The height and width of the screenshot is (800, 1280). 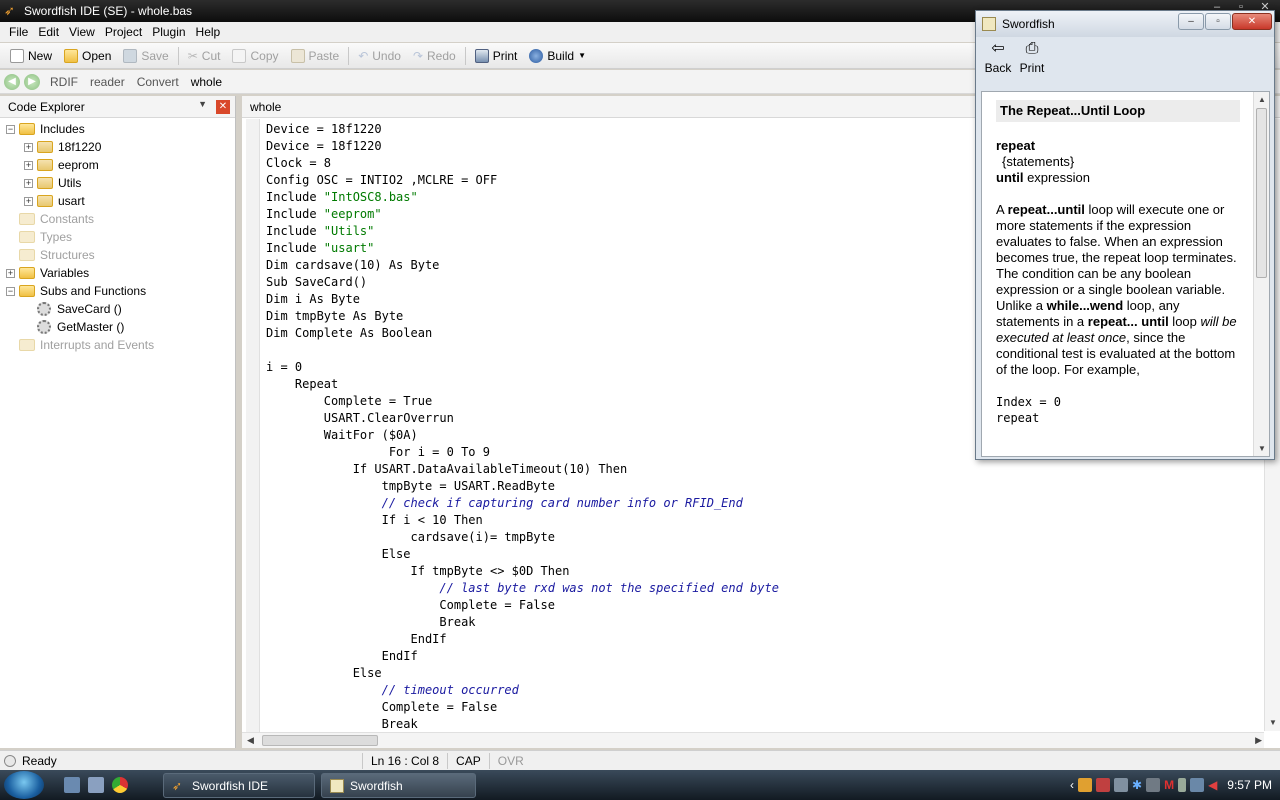 What do you see at coordinates (12, 81) in the screenshot?
I see `back-arrow-icon: ◀` at bounding box center [12, 81].